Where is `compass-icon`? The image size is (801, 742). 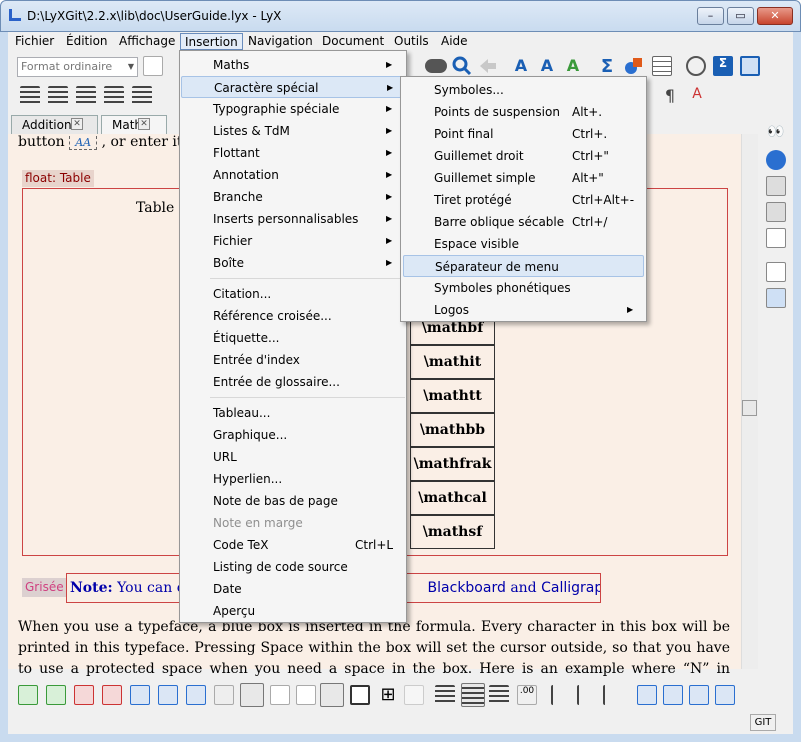 compass-icon is located at coordinates (696, 66).